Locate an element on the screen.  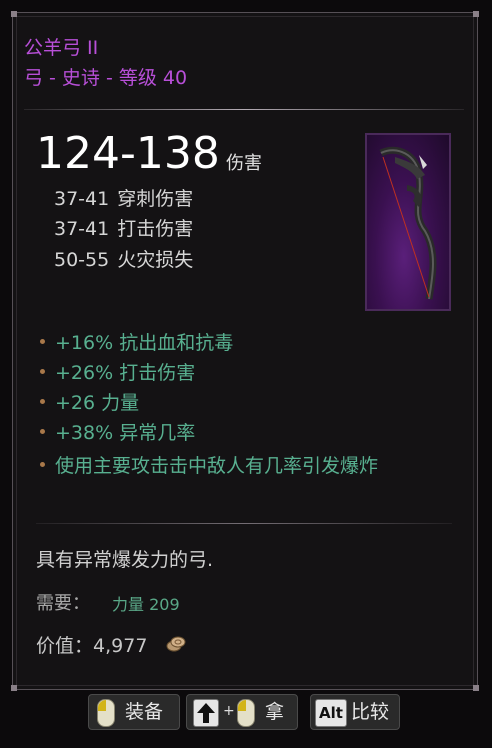
item-value: 价值：4,977 is located at coordinates (91, 646).